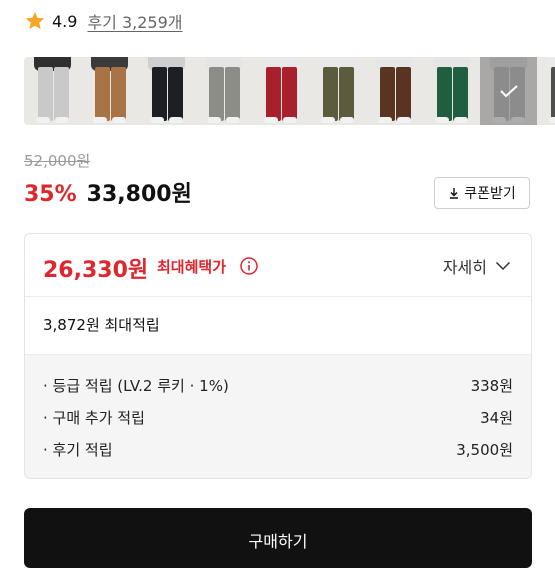 The image size is (555, 568). I want to click on original-price: 52,000원, so click(57, 161).